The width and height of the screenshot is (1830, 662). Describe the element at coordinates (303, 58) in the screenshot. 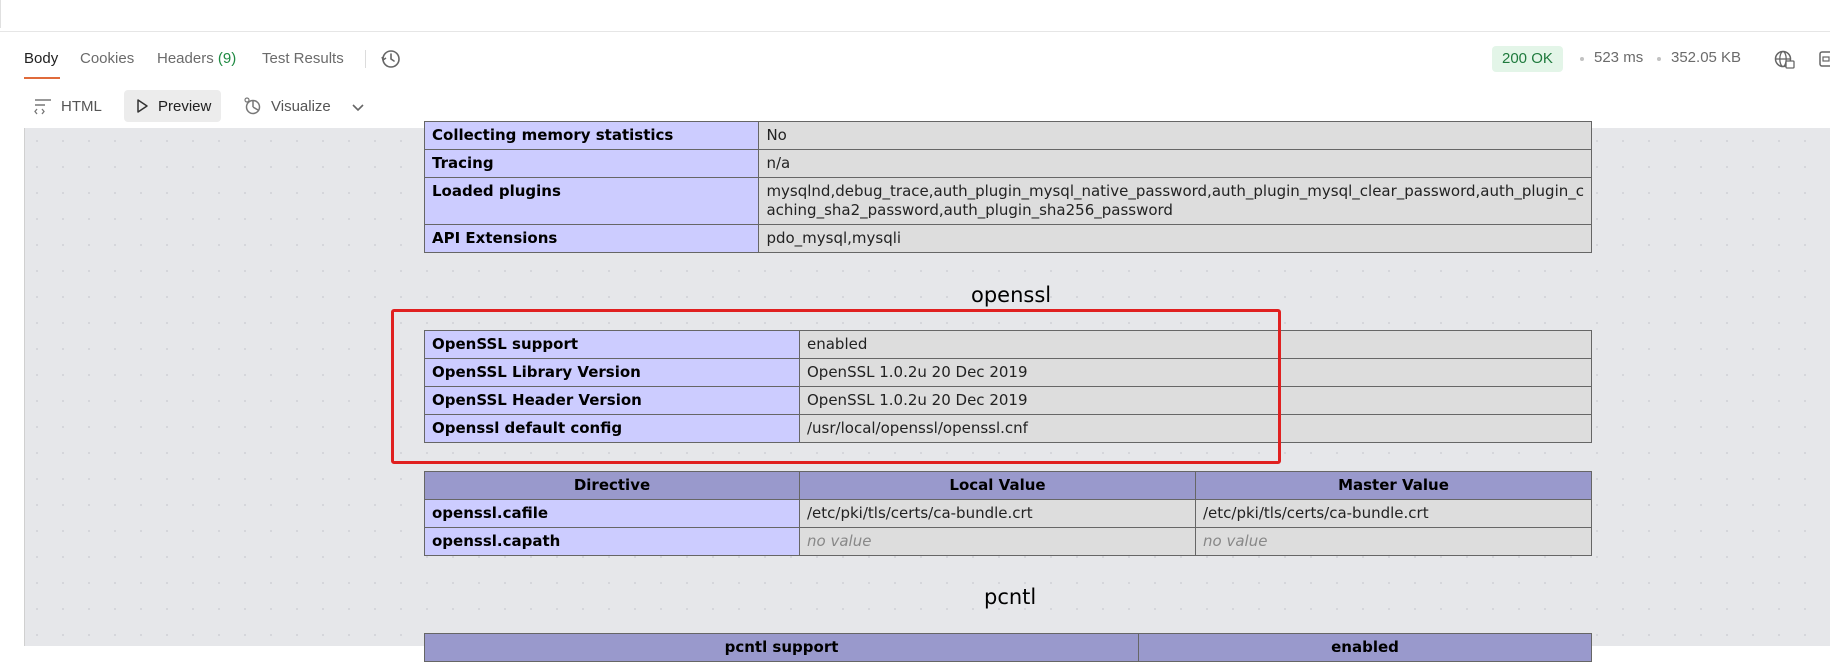

I see `tab-test-results: Test Results` at that location.